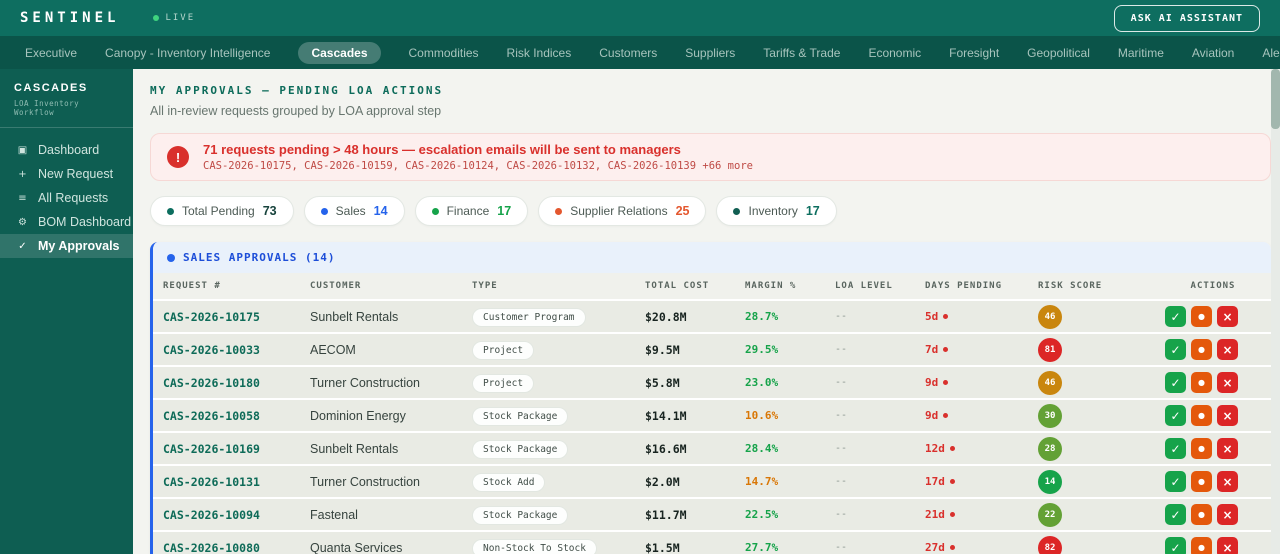 The width and height of the screenshot is (1280, 554). Describe the element at coordinates (666, 415) in the screenshot. I see `total-cost: $14.1M` at that location.